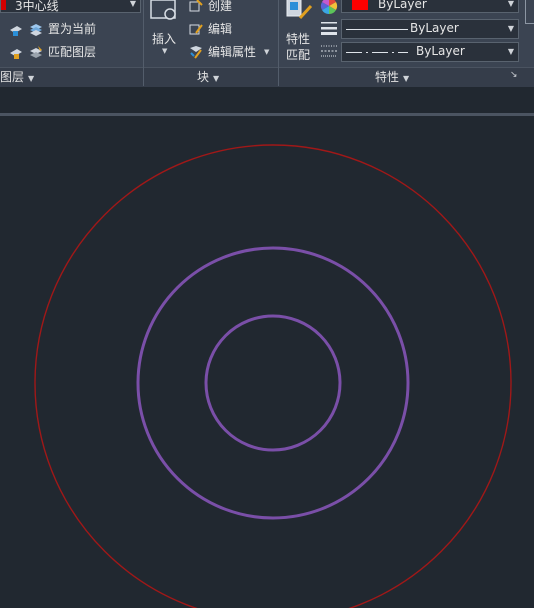 The image size is (534, 608). Describe the element at coordinates (196, 5) in the screenshot. I see `create-block-icon` at that location.